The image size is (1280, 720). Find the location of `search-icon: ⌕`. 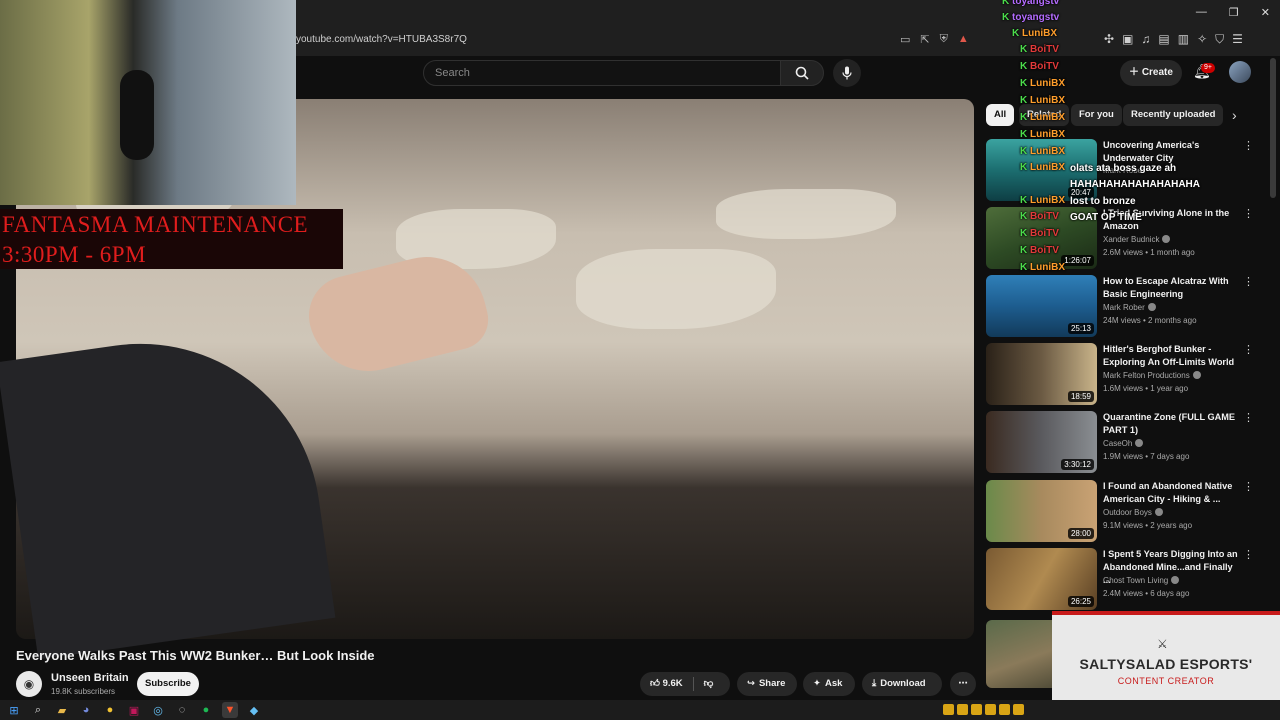

search-icon: ⌕ is located at coordinates (38, 710).